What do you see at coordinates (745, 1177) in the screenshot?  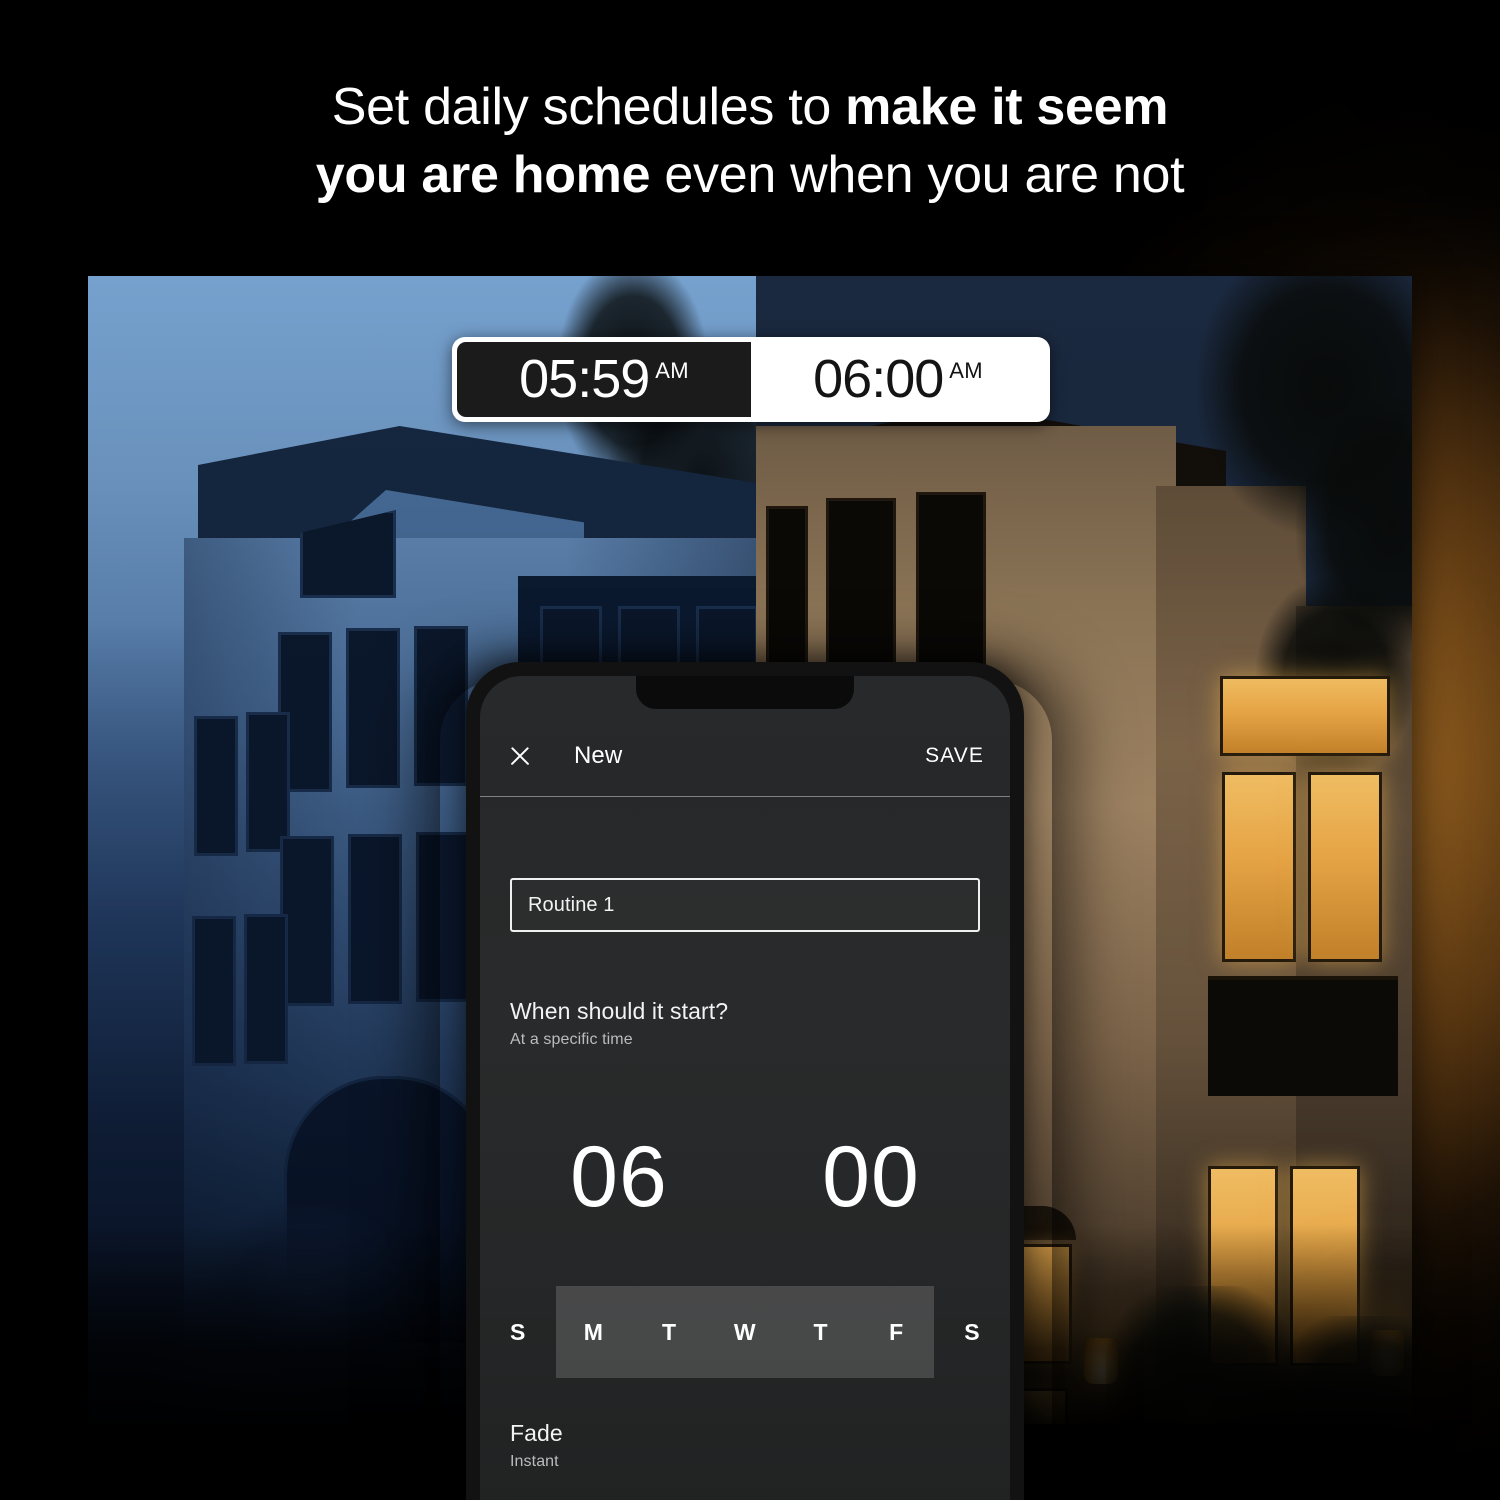 I see `time-picker: 06 00` at bounding box center [745, 1177].